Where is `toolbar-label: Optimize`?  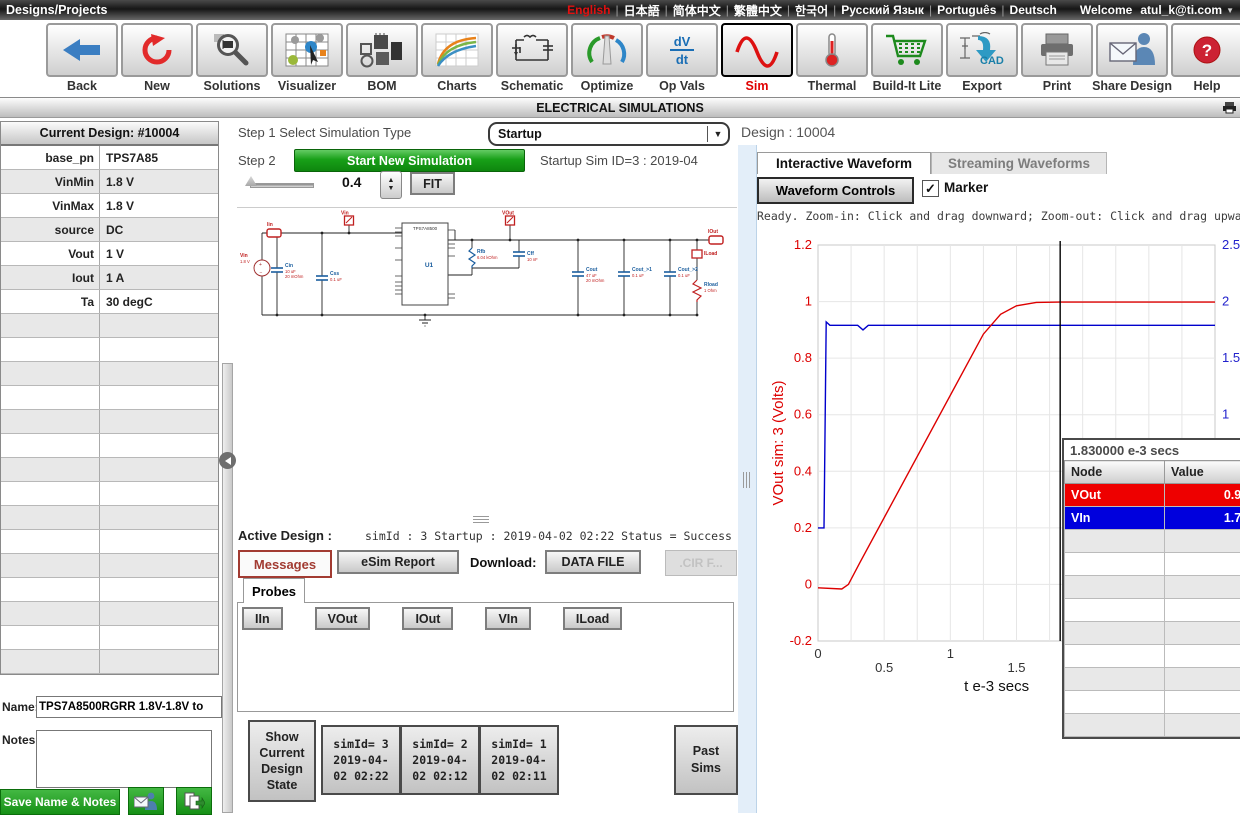 toolbar-label: Optimize is located at coordinates (607, 86).